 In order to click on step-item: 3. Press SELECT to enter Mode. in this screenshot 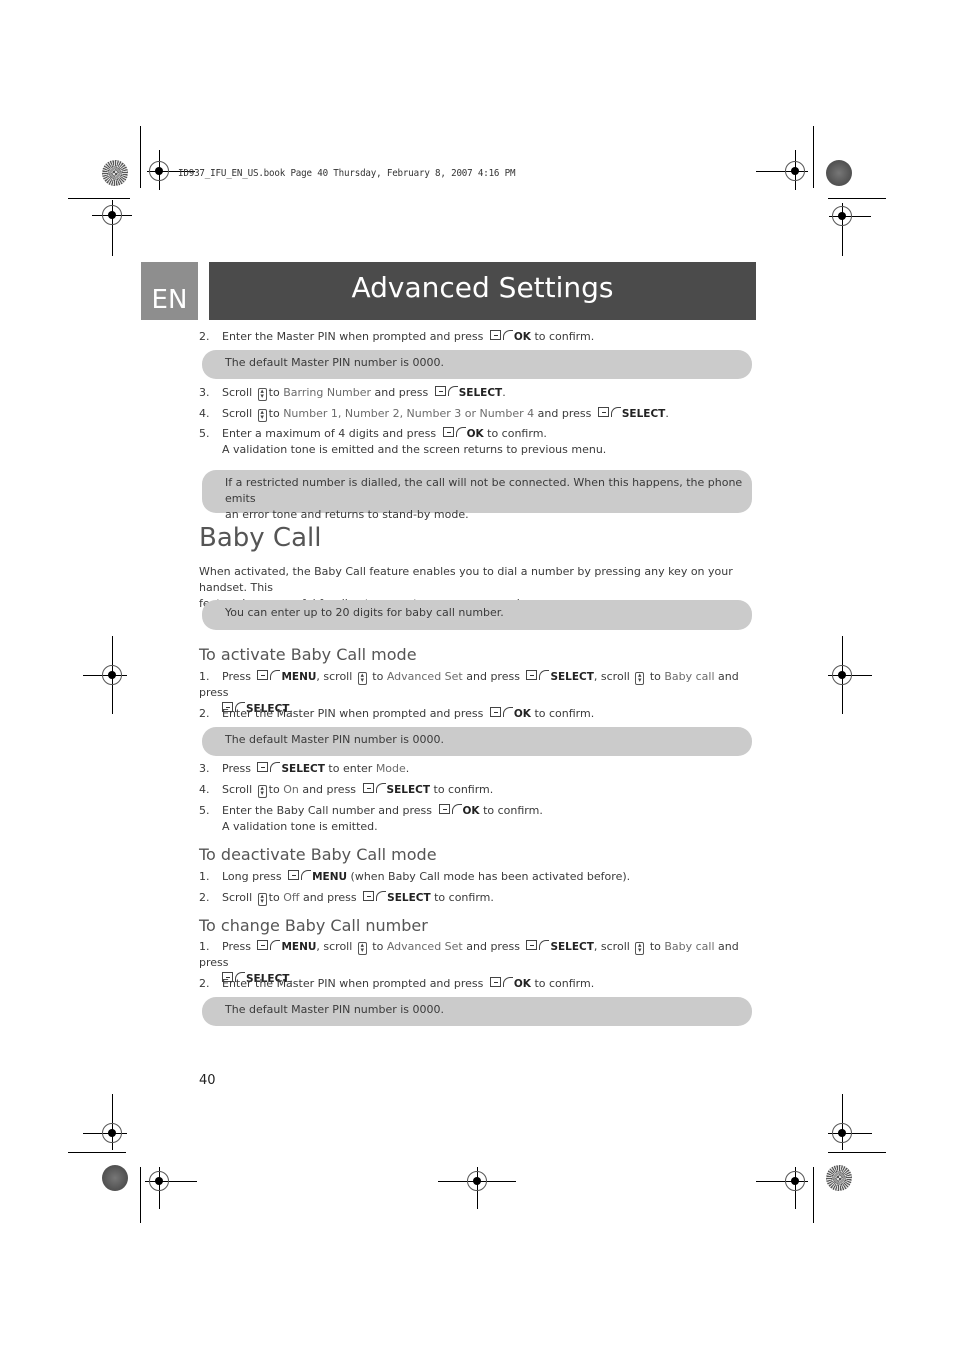, I will do `click(304, 769)`.